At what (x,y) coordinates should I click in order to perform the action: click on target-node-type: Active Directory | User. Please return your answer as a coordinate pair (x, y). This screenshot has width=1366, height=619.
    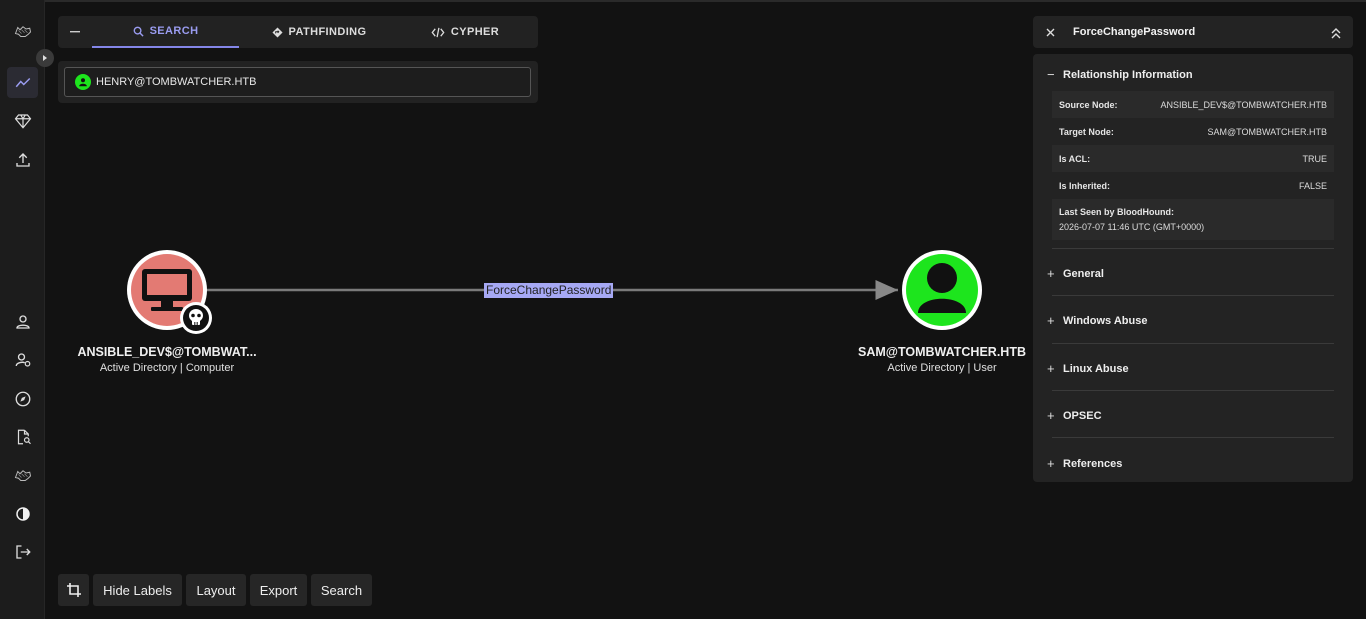
    Looking at the image, I should click on (942, 368).